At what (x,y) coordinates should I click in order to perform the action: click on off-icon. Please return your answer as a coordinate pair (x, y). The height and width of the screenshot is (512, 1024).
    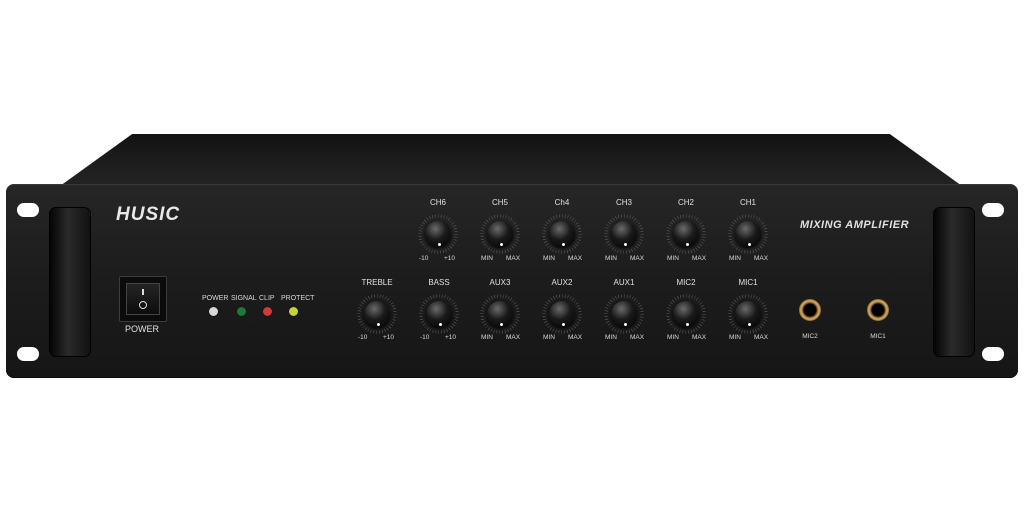
    Looking at the image, I should click on (143, 305).